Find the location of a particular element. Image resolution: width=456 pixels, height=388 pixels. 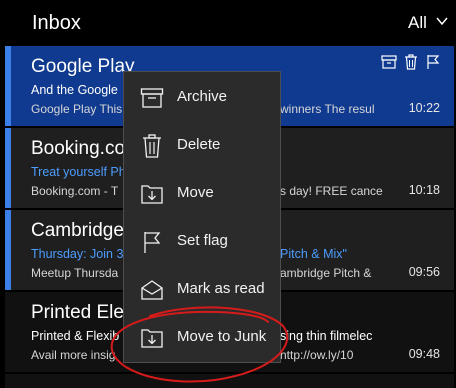

menu-item-move-to-junk: Move to Junk is located at coordinates (202, 338).